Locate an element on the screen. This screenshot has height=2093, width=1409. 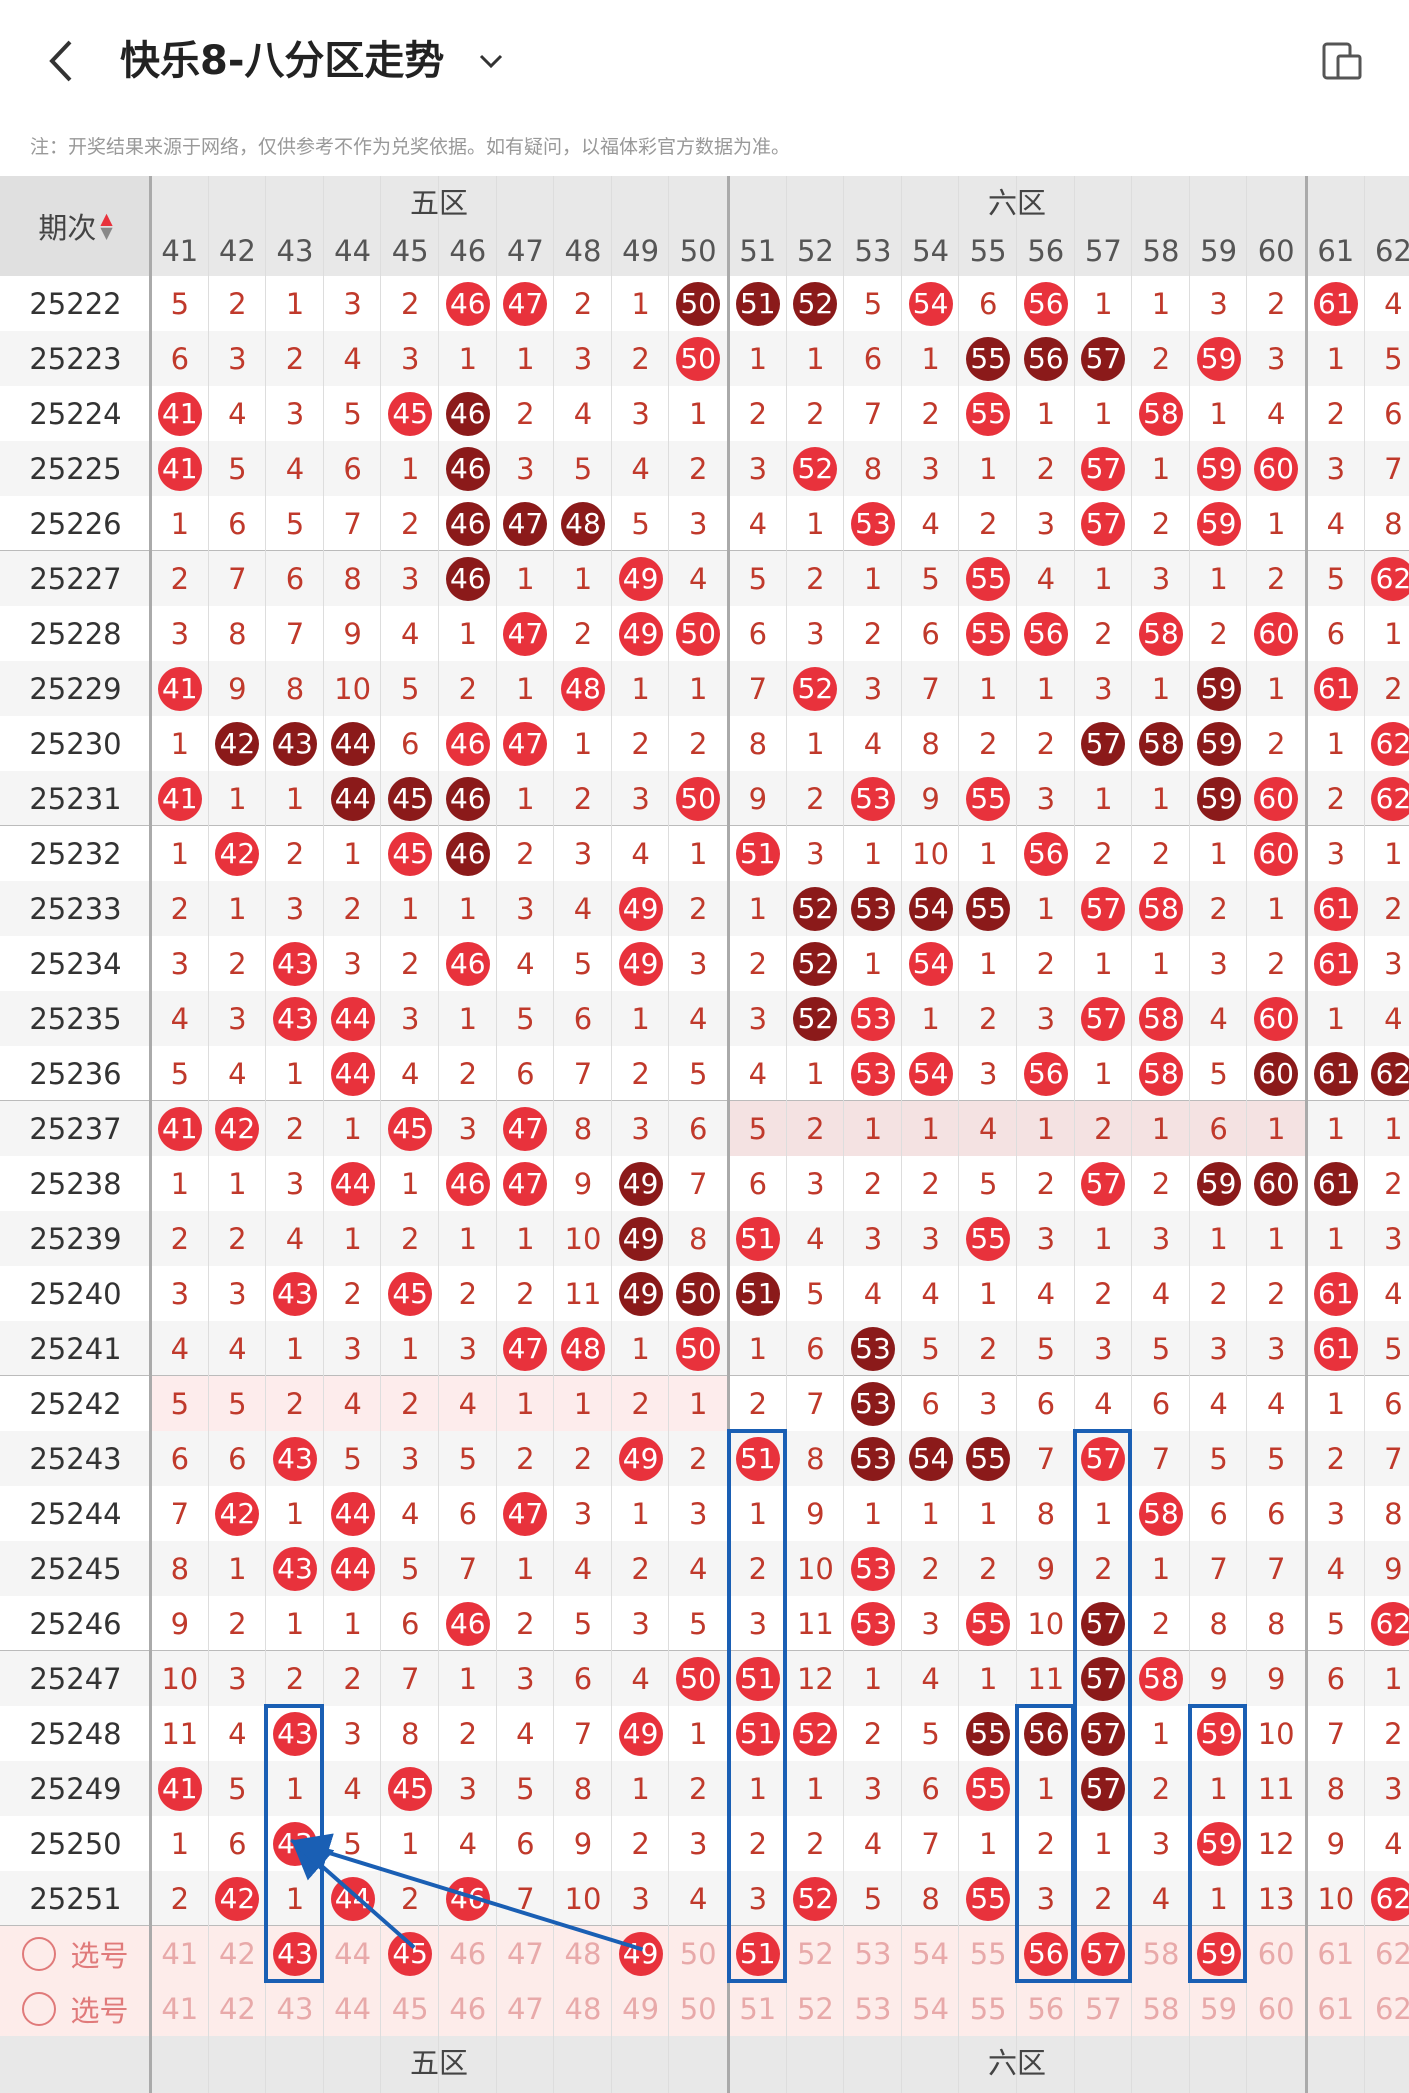
top-bar: 快乐8-八分区走势 is located at coordinates (704, 60).